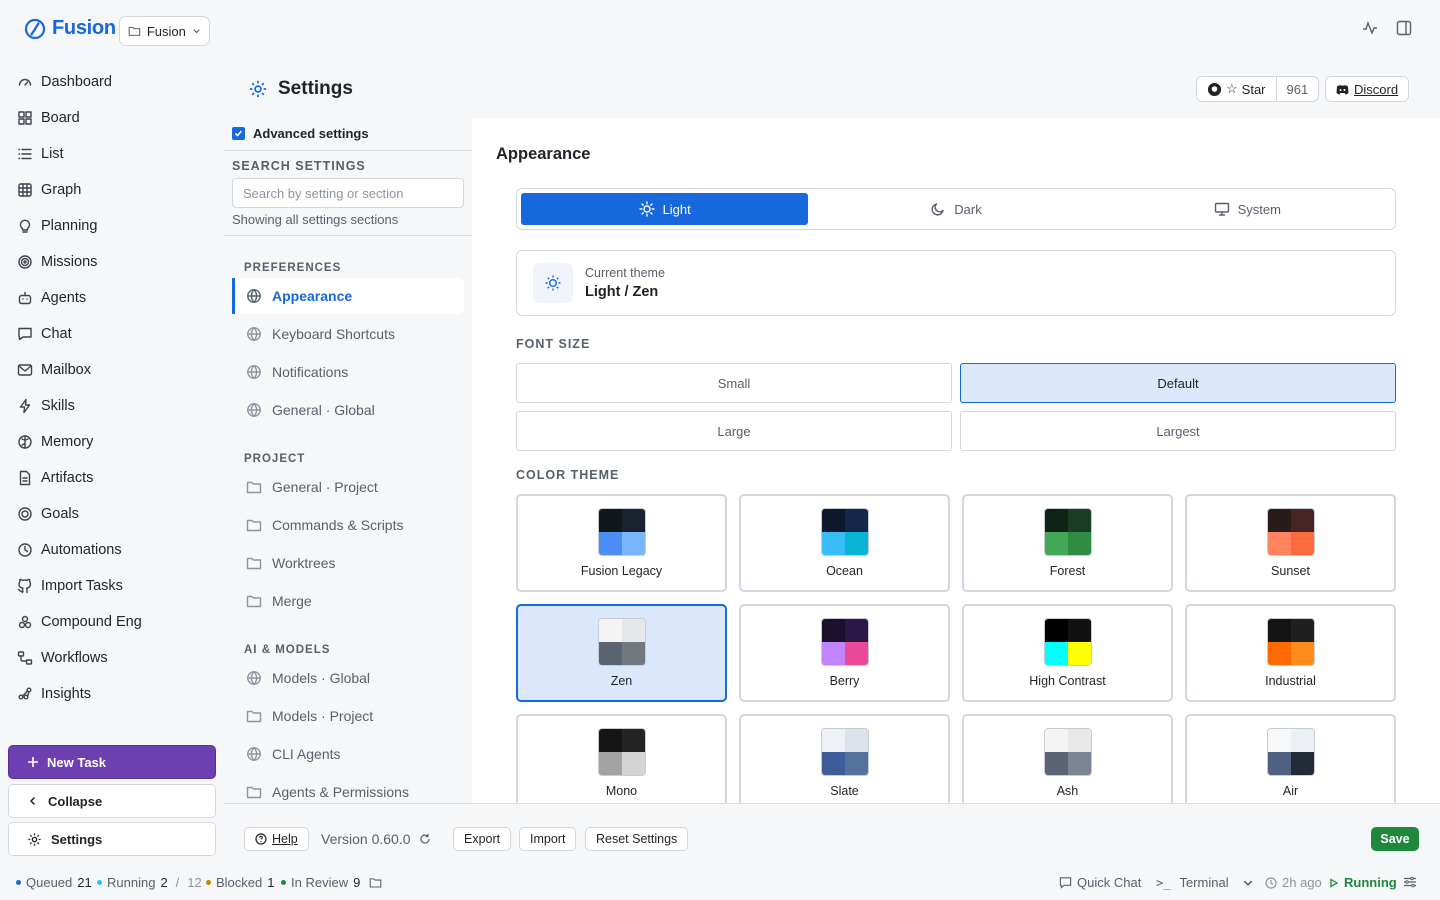  I want to click on save-button: Save, so click(1395, 839).